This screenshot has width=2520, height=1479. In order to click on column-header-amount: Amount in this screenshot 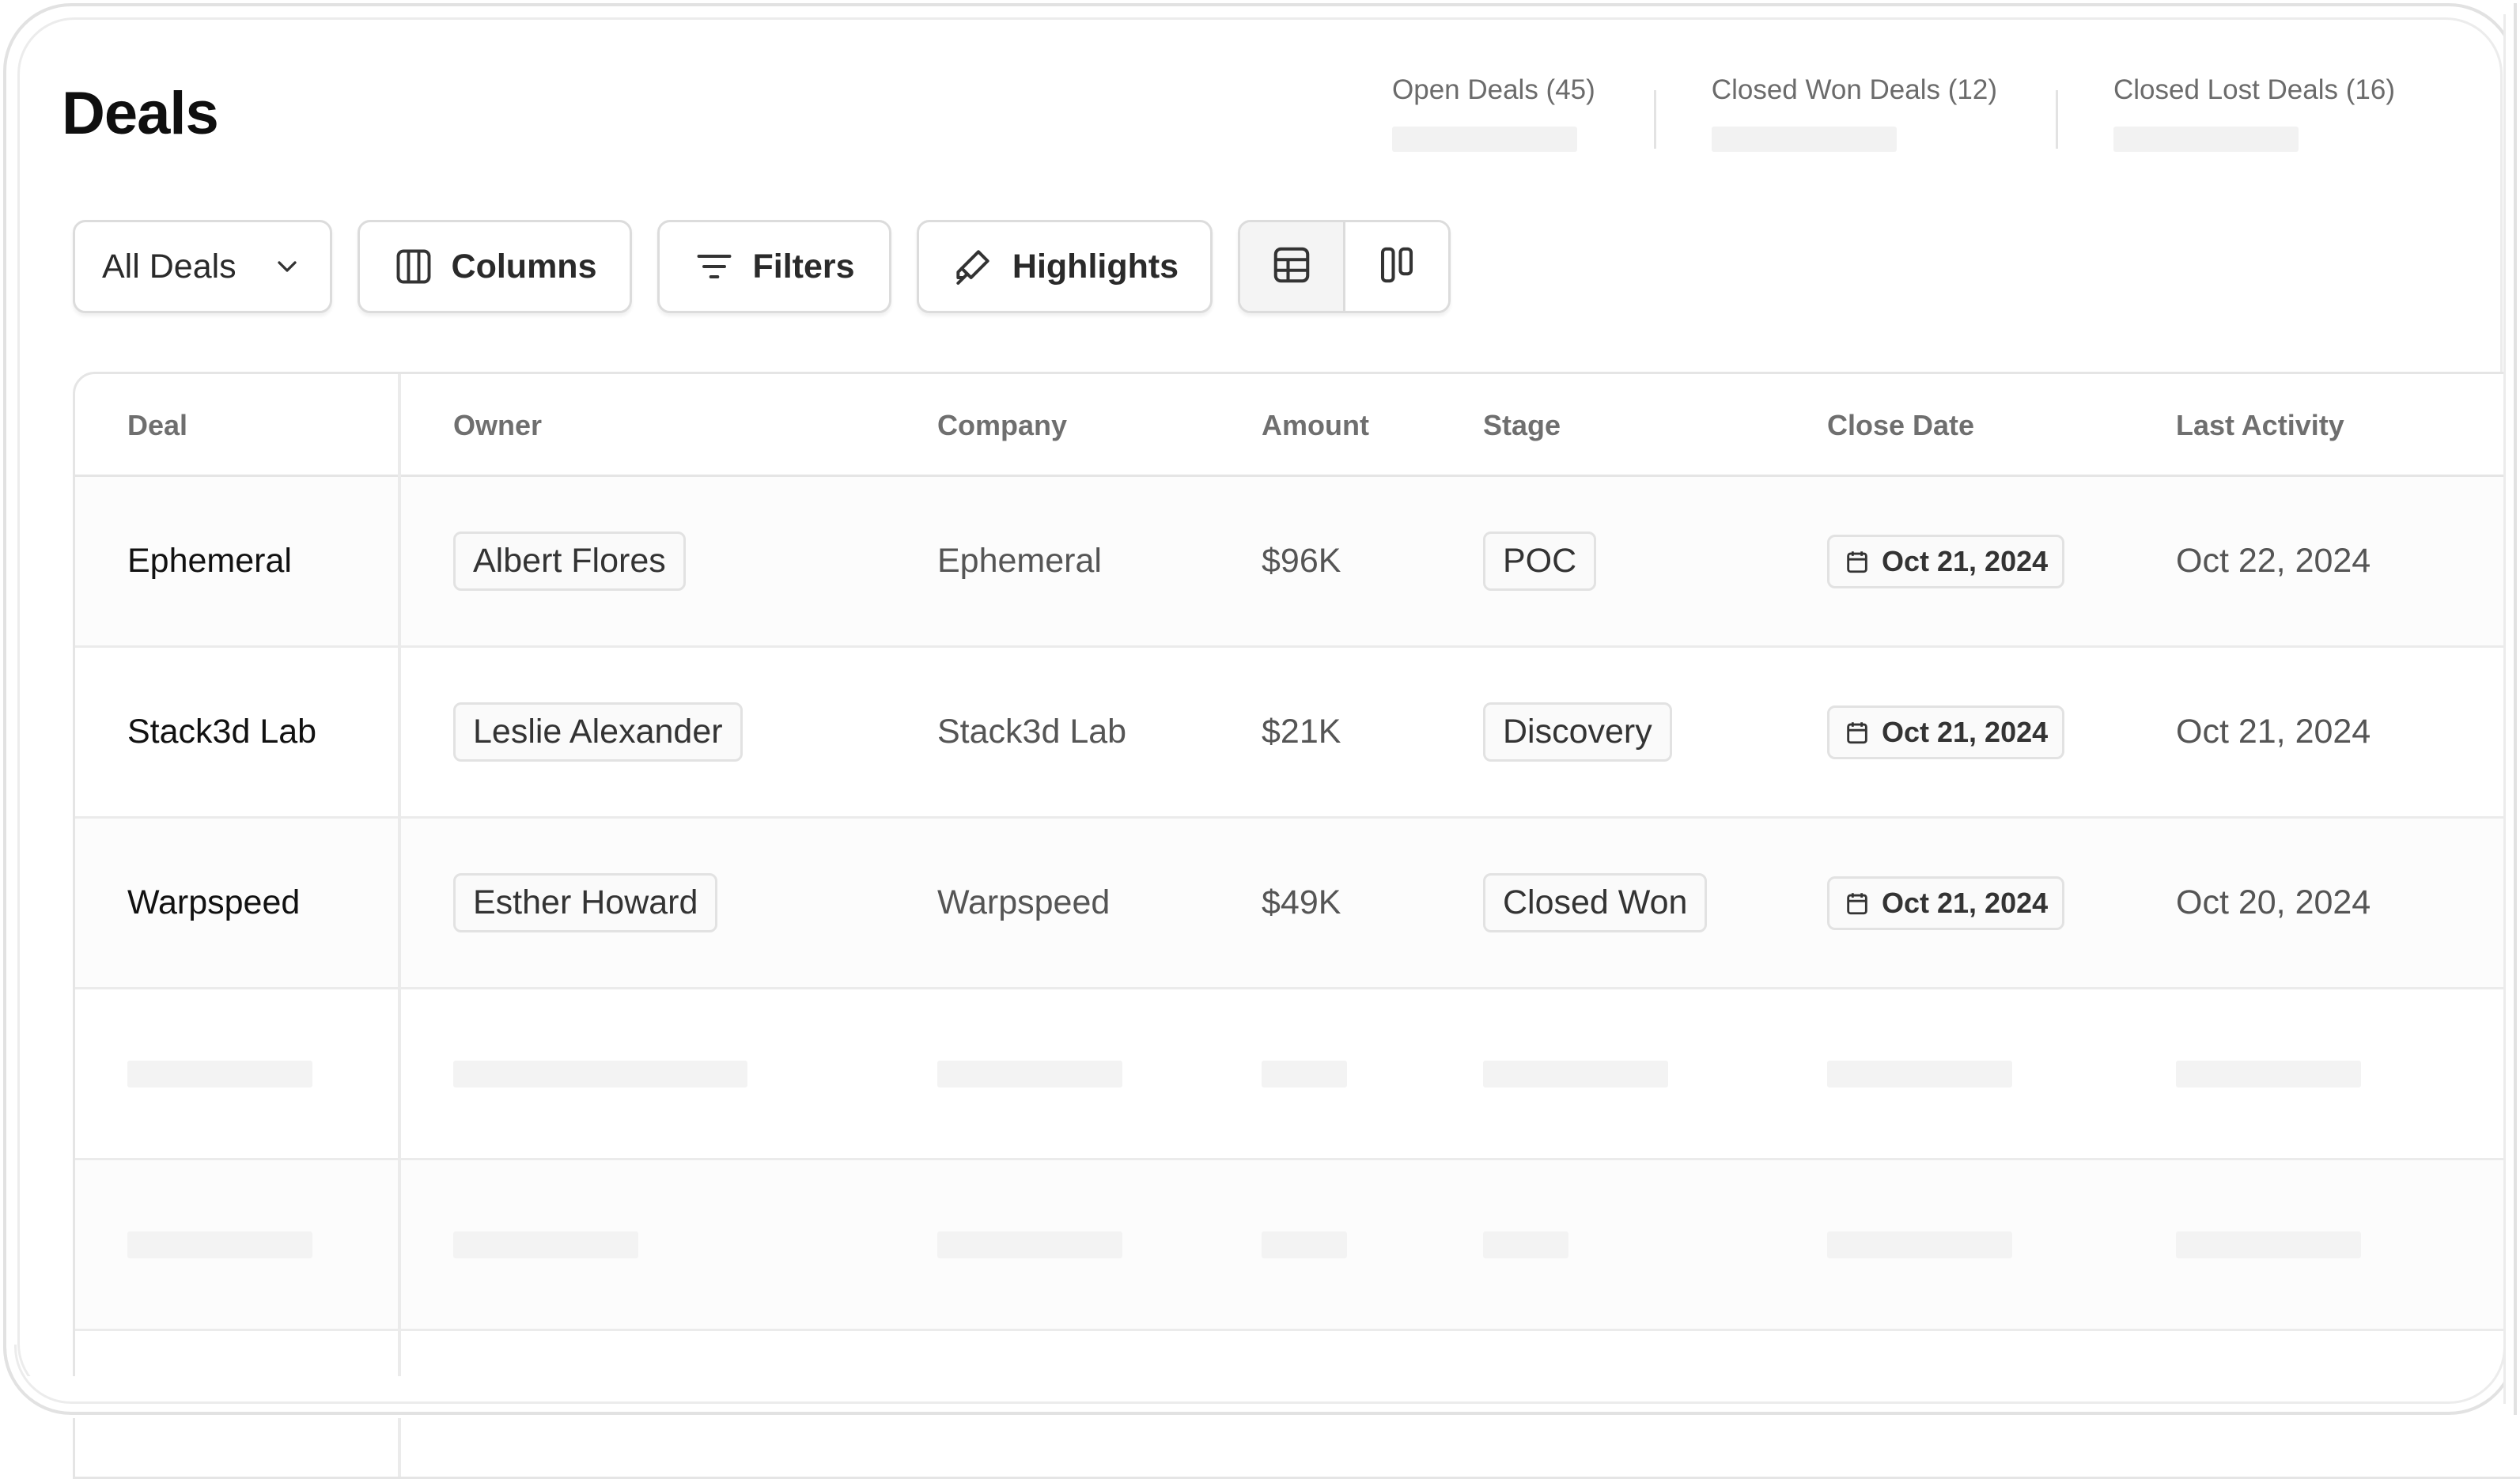, I will do `click(1315, 425)`.